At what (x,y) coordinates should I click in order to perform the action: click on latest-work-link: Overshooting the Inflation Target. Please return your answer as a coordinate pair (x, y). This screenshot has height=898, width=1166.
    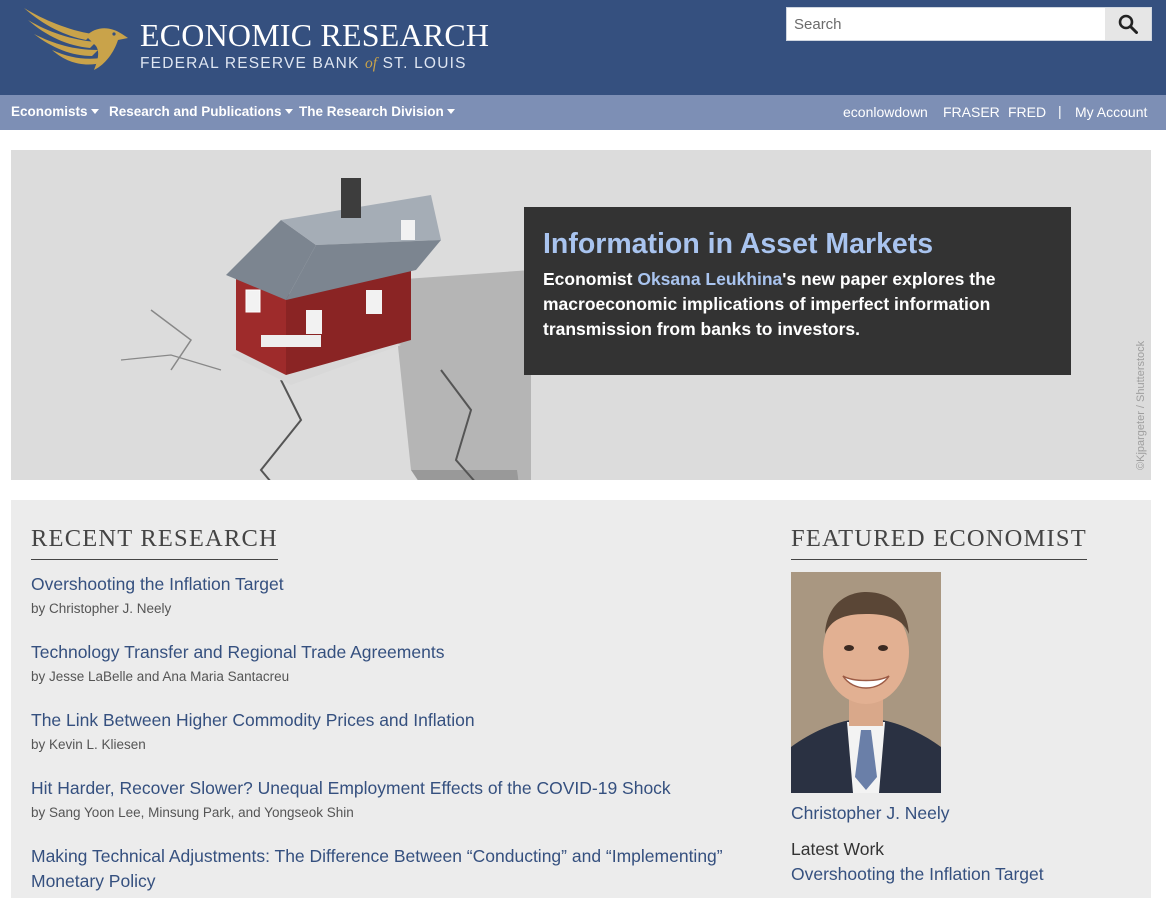
    Looking at the image, I should click on (917, 874).